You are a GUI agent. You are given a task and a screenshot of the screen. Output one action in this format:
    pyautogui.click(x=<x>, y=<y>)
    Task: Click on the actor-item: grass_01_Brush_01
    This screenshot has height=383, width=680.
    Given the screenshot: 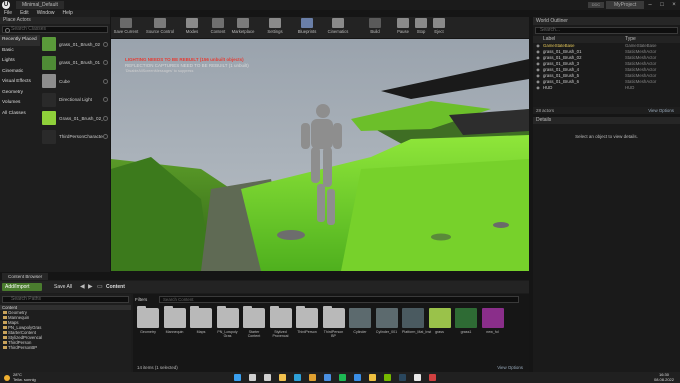 What is the action you would take?
    pyautogui.click(x=76, y=63)
    